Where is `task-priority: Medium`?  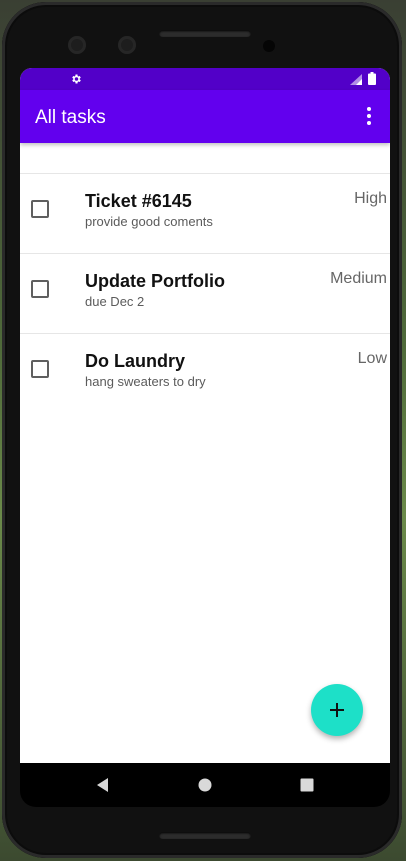
task-priority: Medium is located at coordinates (358, 278).